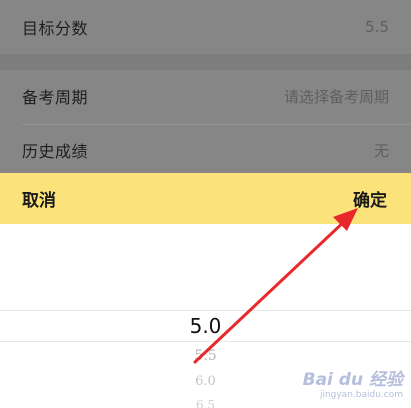 This screenshot has height=408, width=411. Describe the element at coordinates (55, 97) in the screenshot. I see `prep-period-label: 备考周期` at that location.